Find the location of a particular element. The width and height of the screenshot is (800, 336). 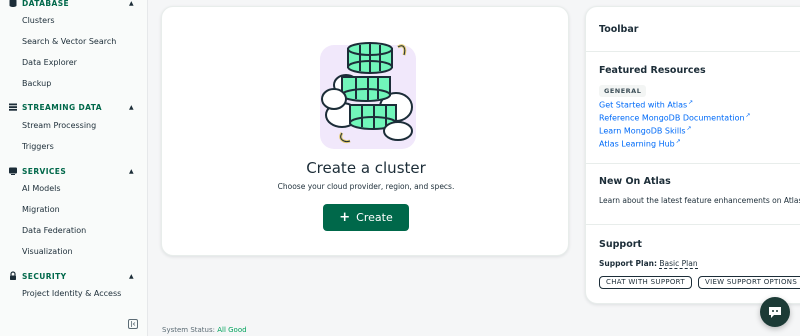

sidebar-item-backup: Backup is located at coordinates (36, 84).